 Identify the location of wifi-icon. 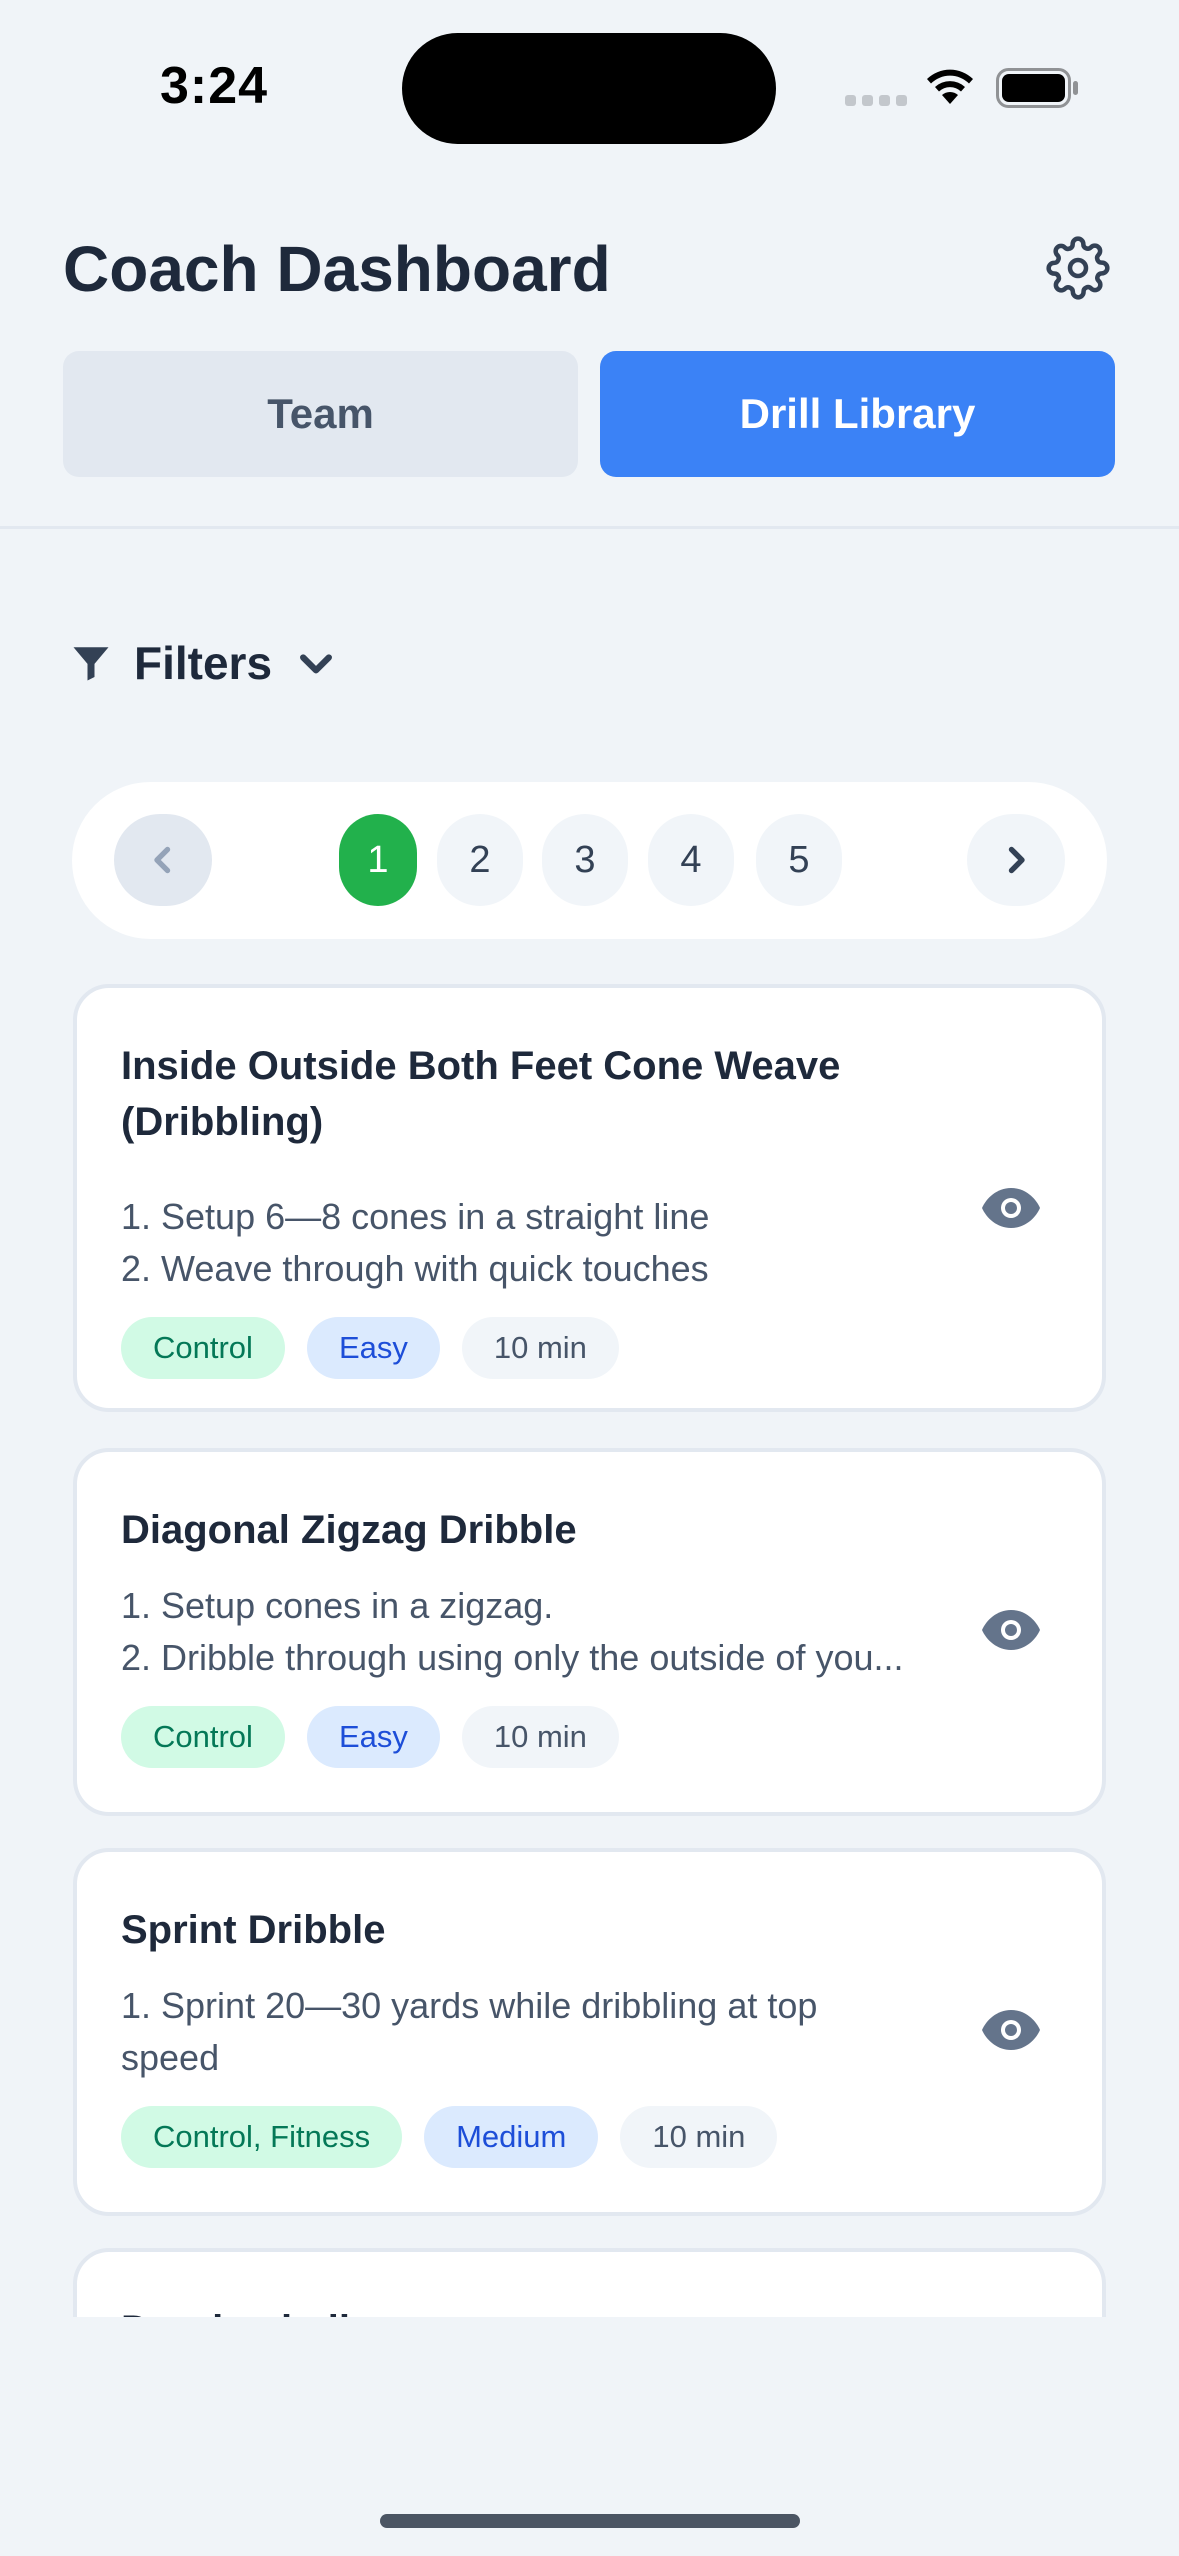
(950, 86).